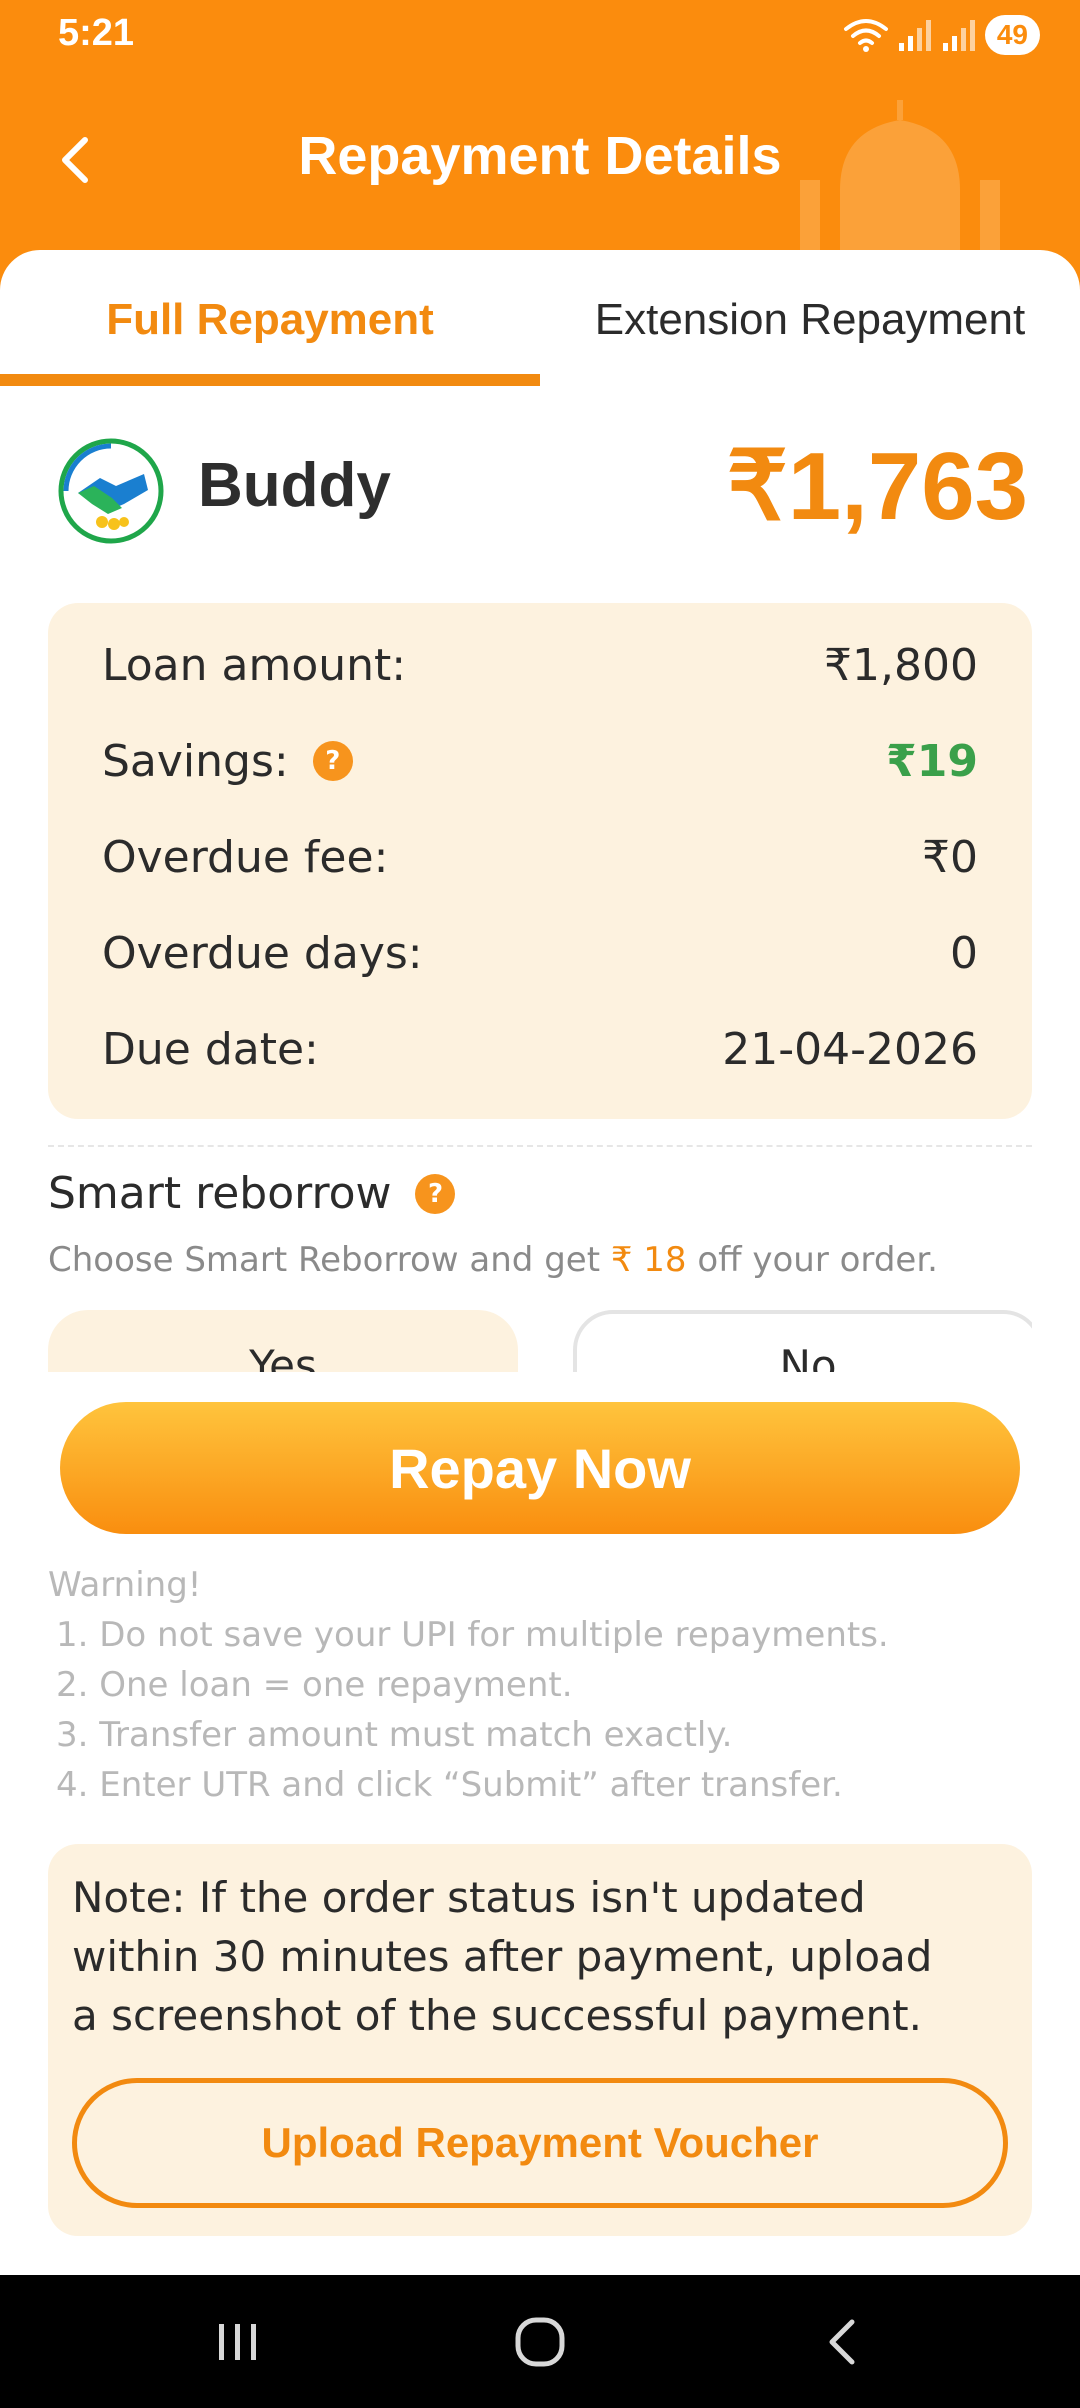 The height and width of the screenshot is (2408, 1080). I want to click on detail-label: Overdue days:, so click(262, 953).